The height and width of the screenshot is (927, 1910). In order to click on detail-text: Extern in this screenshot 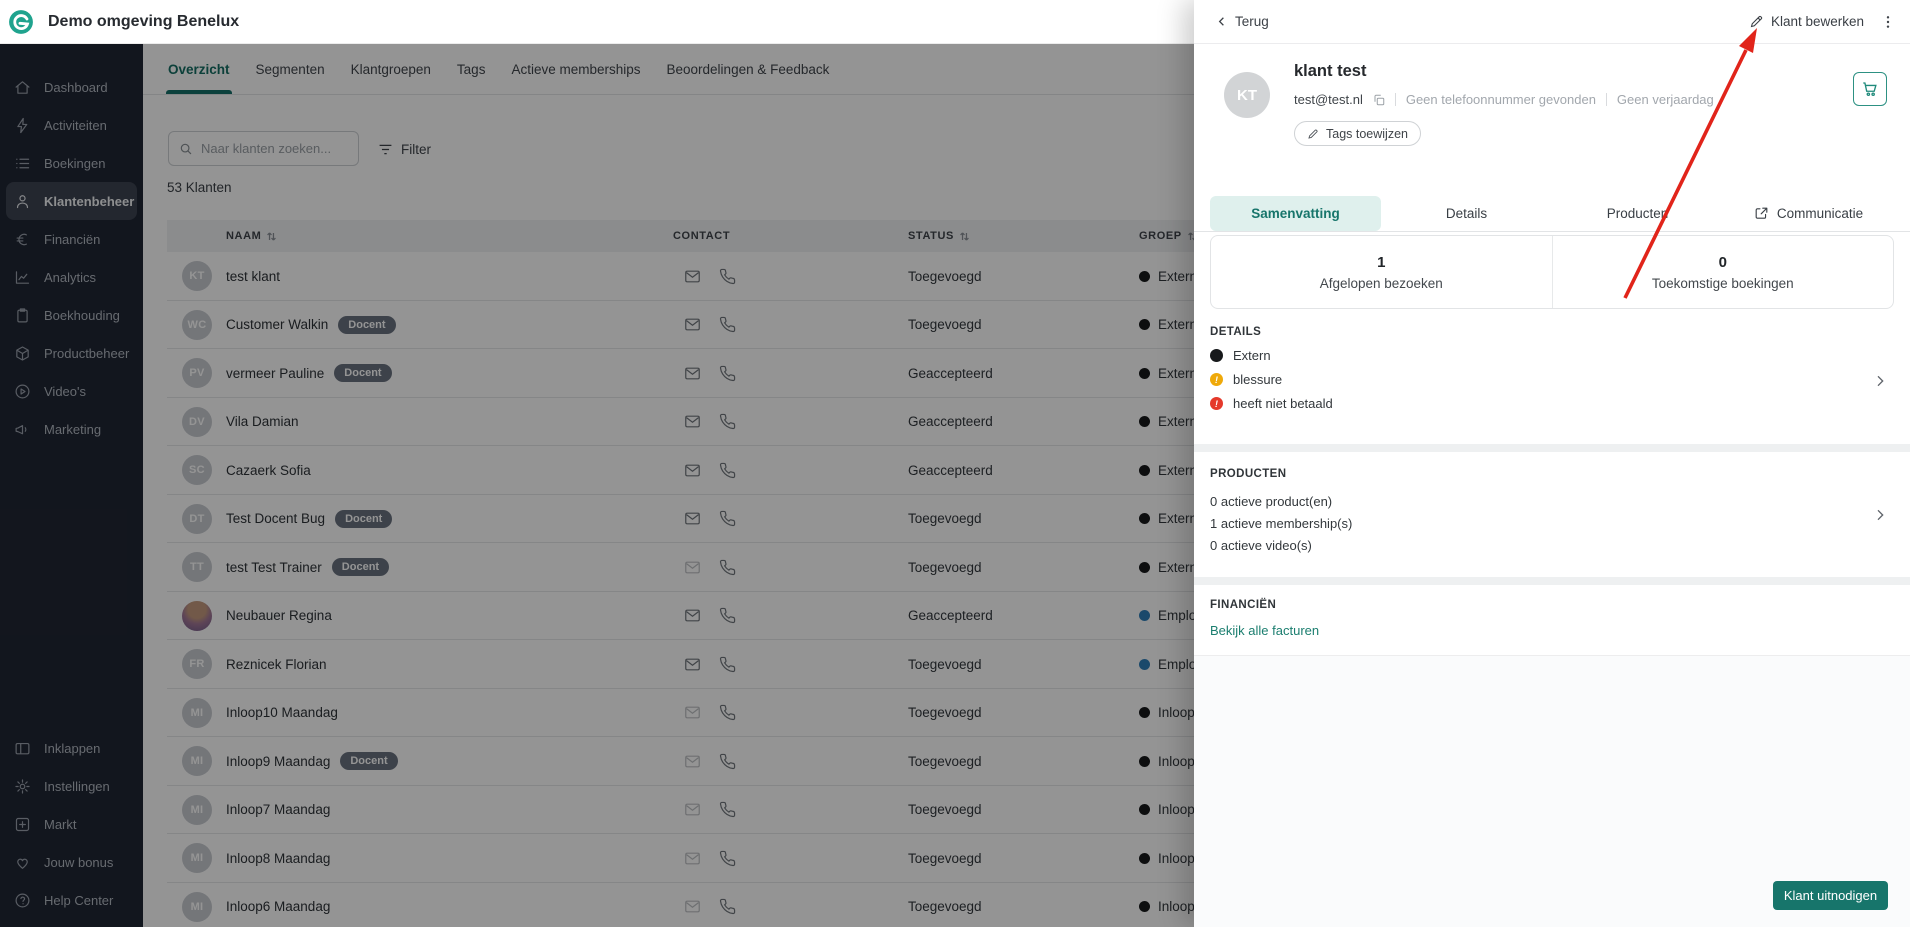, I will do `click(1252, 355)`.